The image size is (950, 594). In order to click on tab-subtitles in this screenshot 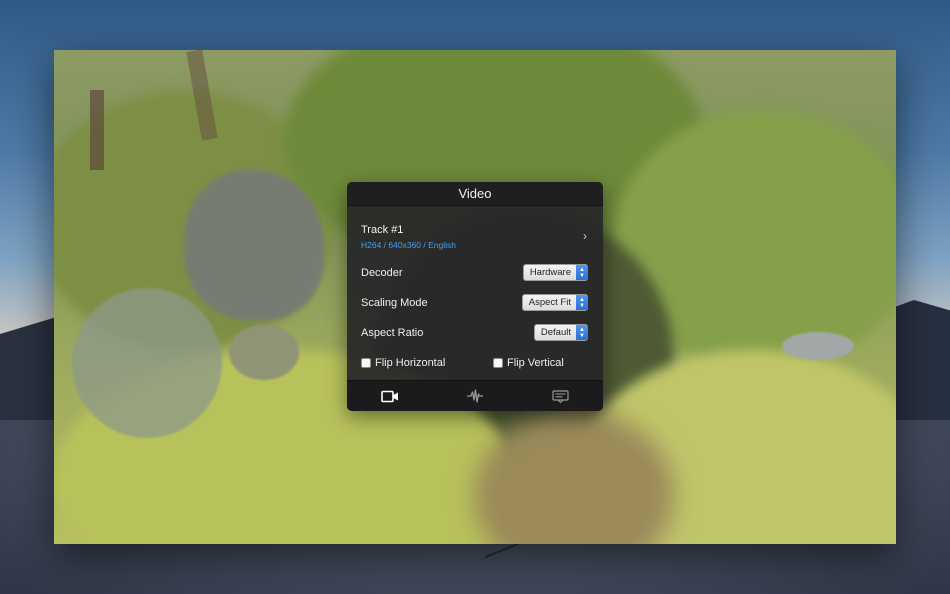, I will do `click(560, 396)`.